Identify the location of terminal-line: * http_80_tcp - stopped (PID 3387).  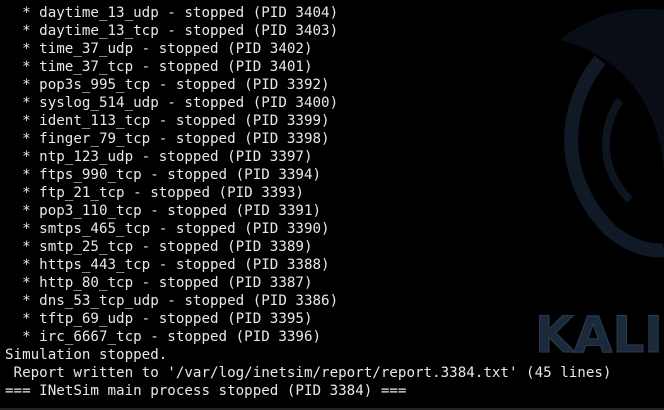
(159, 283).